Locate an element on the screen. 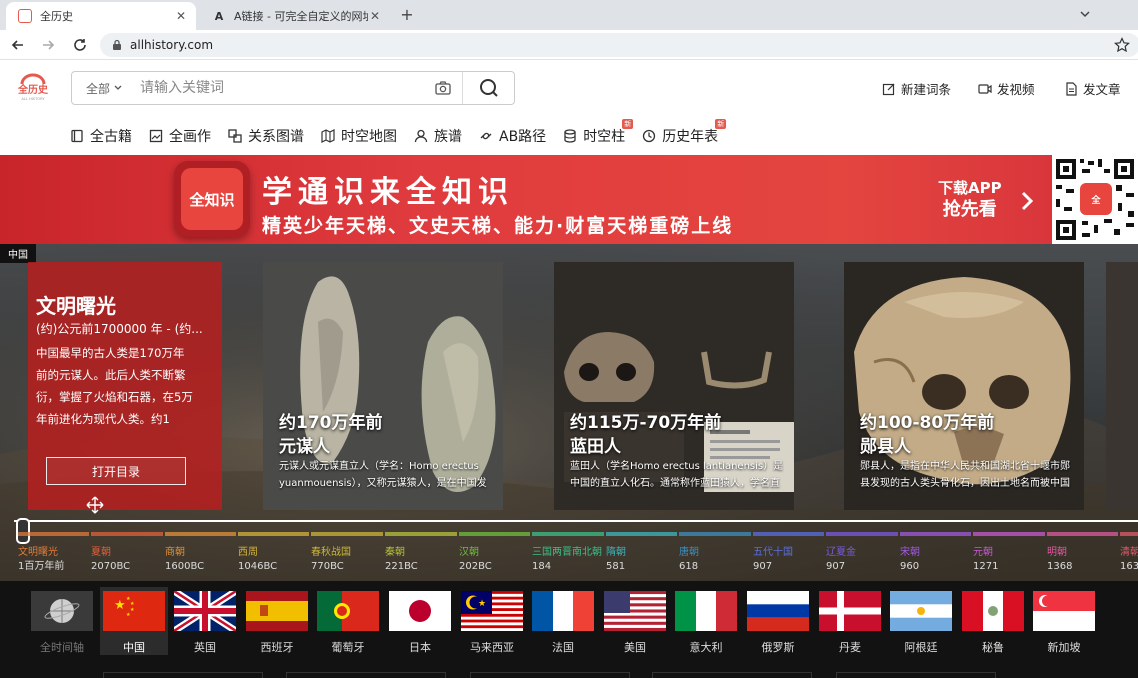 This screenshot has width=1138, height=678. bookmark-star-icon is located at coordinates (1122, 45).